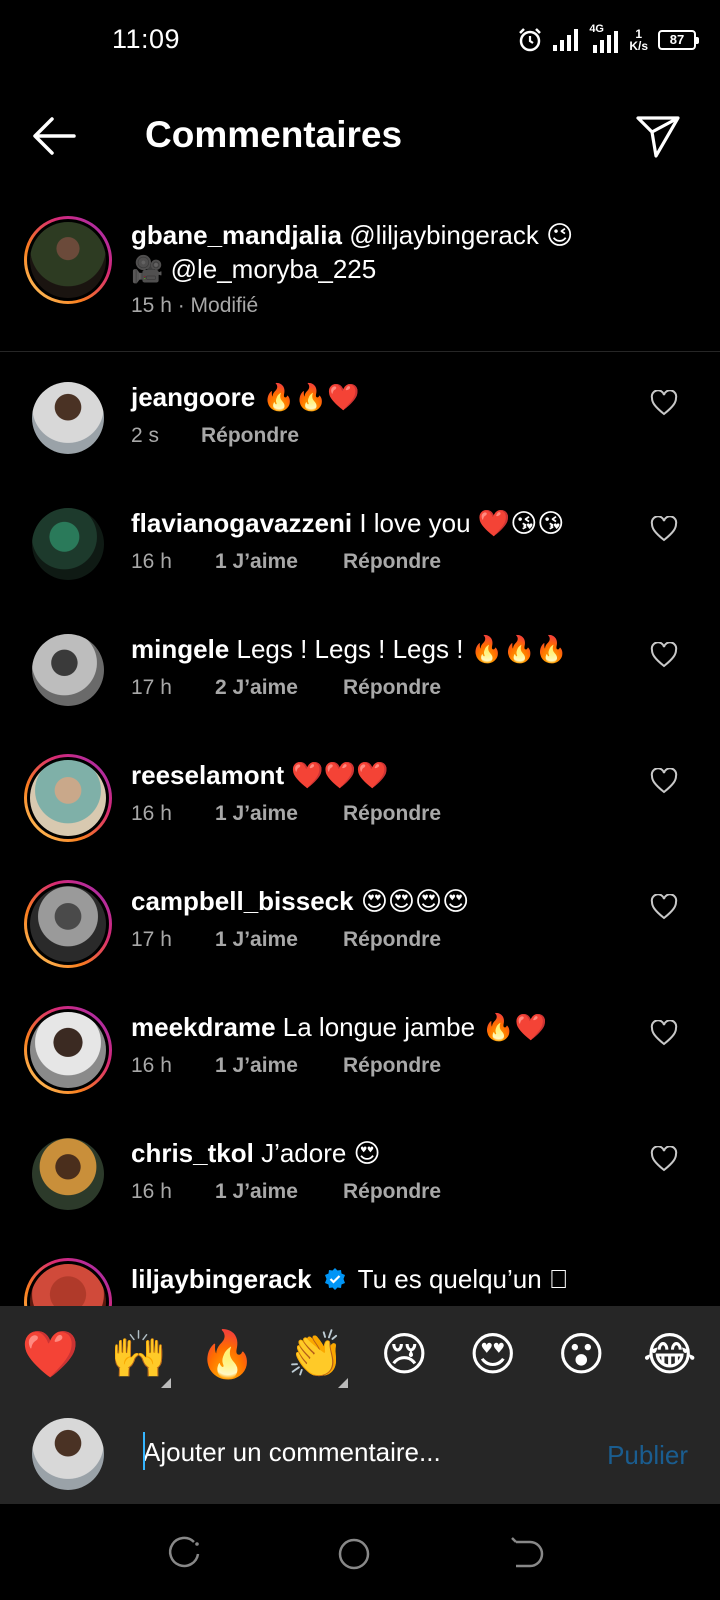 The width and height of the screenshot is (720, 1600). I want to click on comment-body: 😍😍😍😍, so click(415, 901).